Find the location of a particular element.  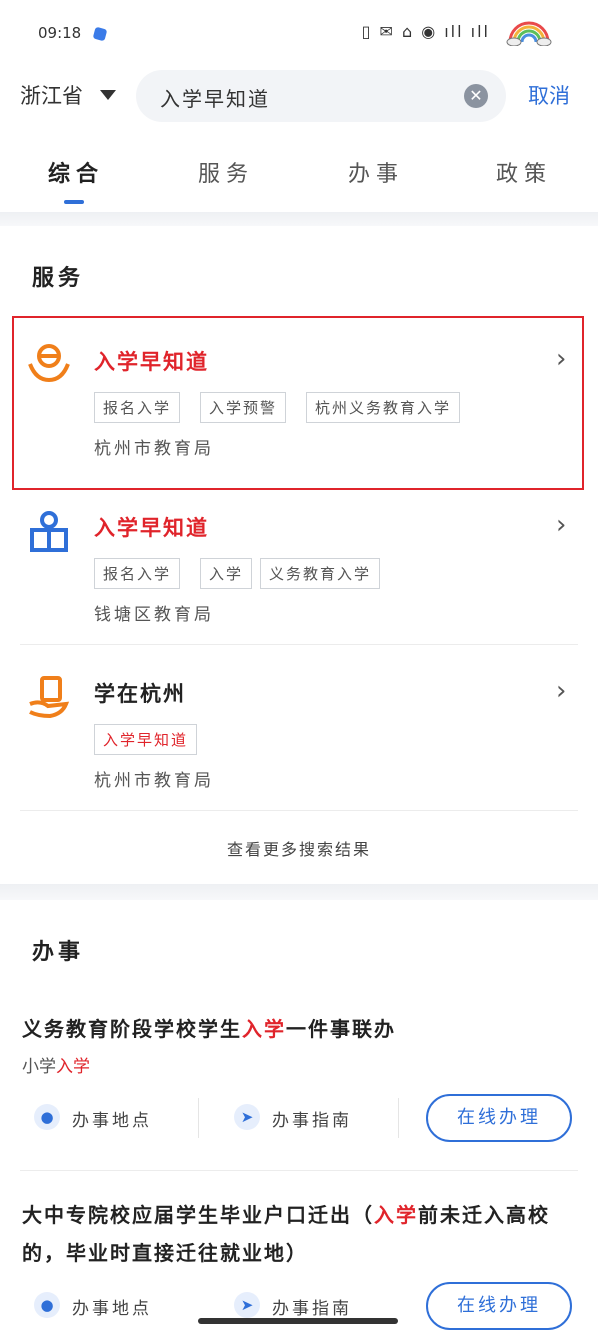

service-tag: 义务教育入学 is located at coordinates (320, 573).